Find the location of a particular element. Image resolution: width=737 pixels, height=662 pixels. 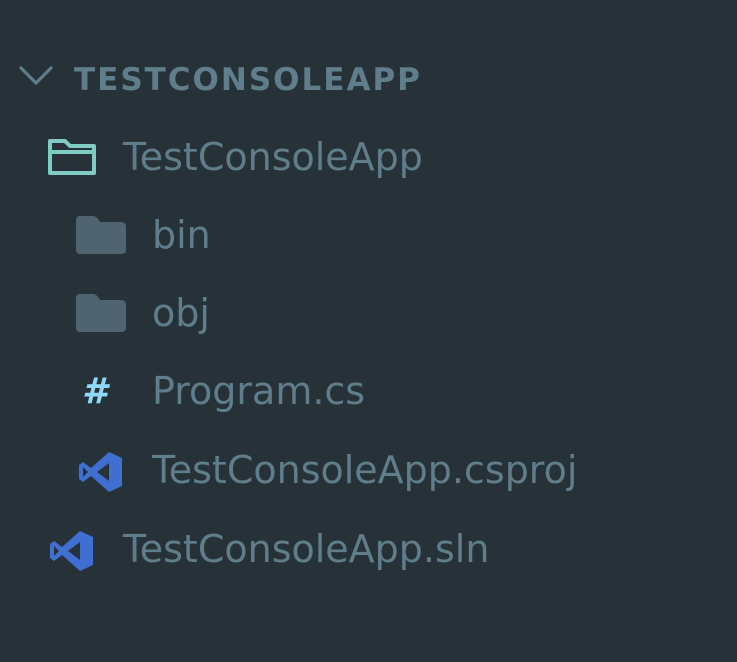

tree-item-label: bin is located at coordinates (181, 235).